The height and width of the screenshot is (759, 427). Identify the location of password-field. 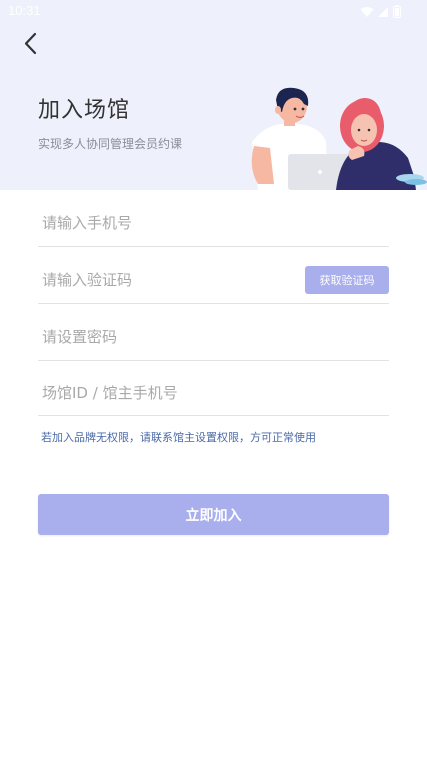
(213, 337).